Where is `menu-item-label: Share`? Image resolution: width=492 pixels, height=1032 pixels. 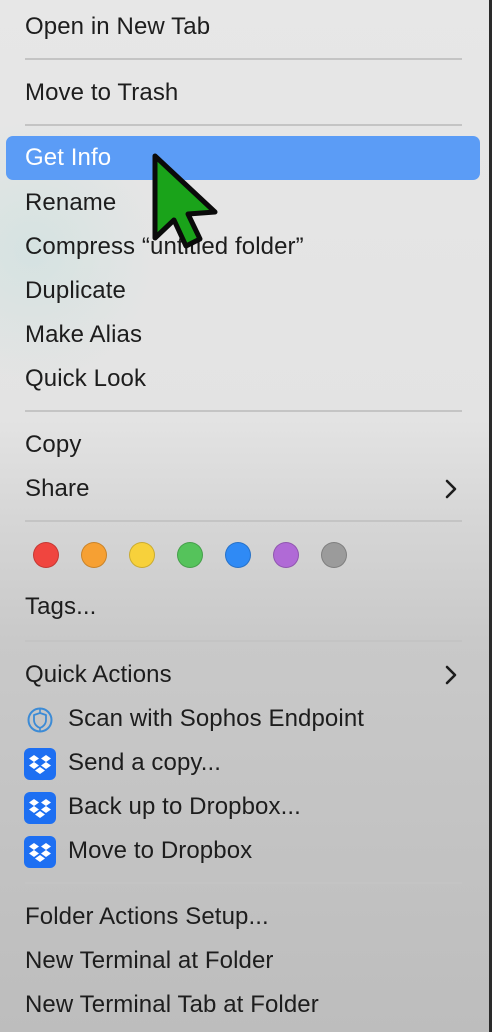 menu-item-label: Share is located at coordinates (57, 488).